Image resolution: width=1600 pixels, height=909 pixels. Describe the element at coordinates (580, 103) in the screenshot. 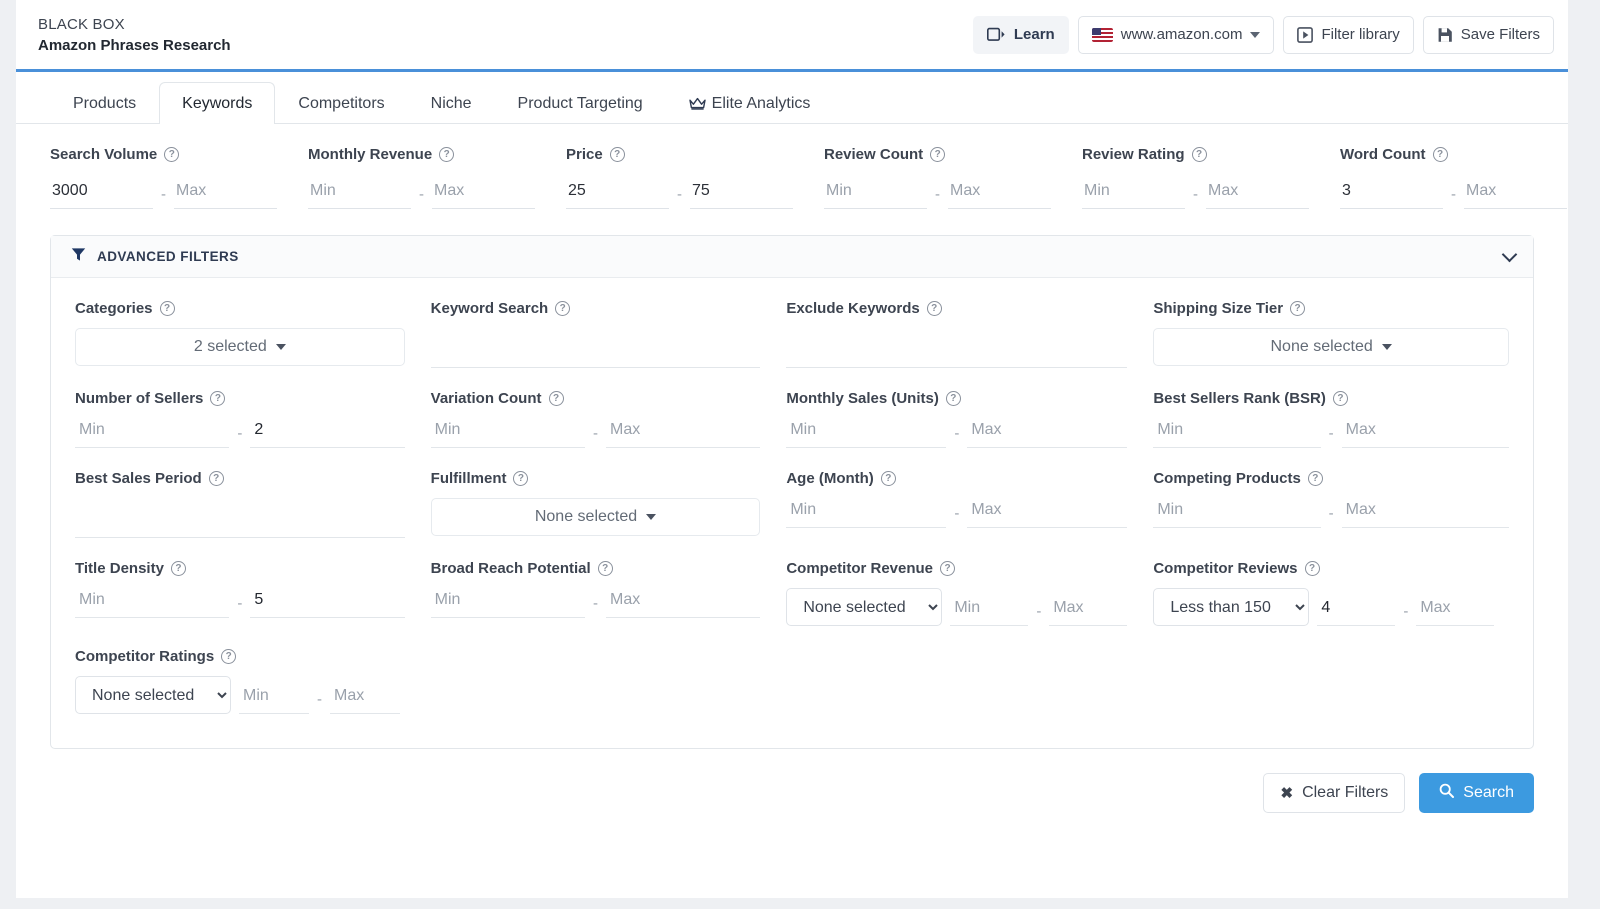

I see `tab-product-targeting: Product Targeting` at that location.